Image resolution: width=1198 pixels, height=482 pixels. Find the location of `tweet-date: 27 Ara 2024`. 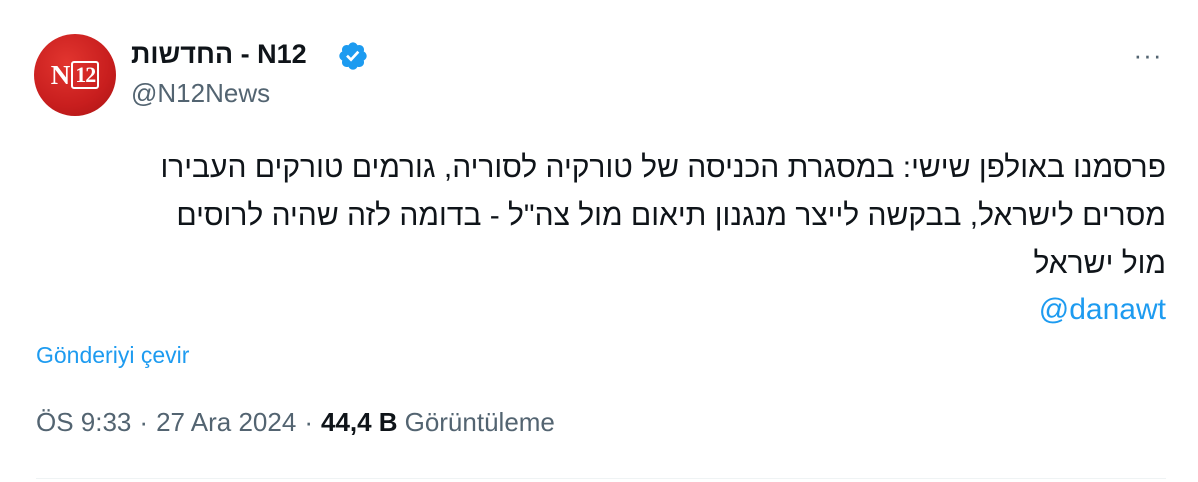

tweet-date: 27 Ara 2024 is located at coordinates (226, 422).